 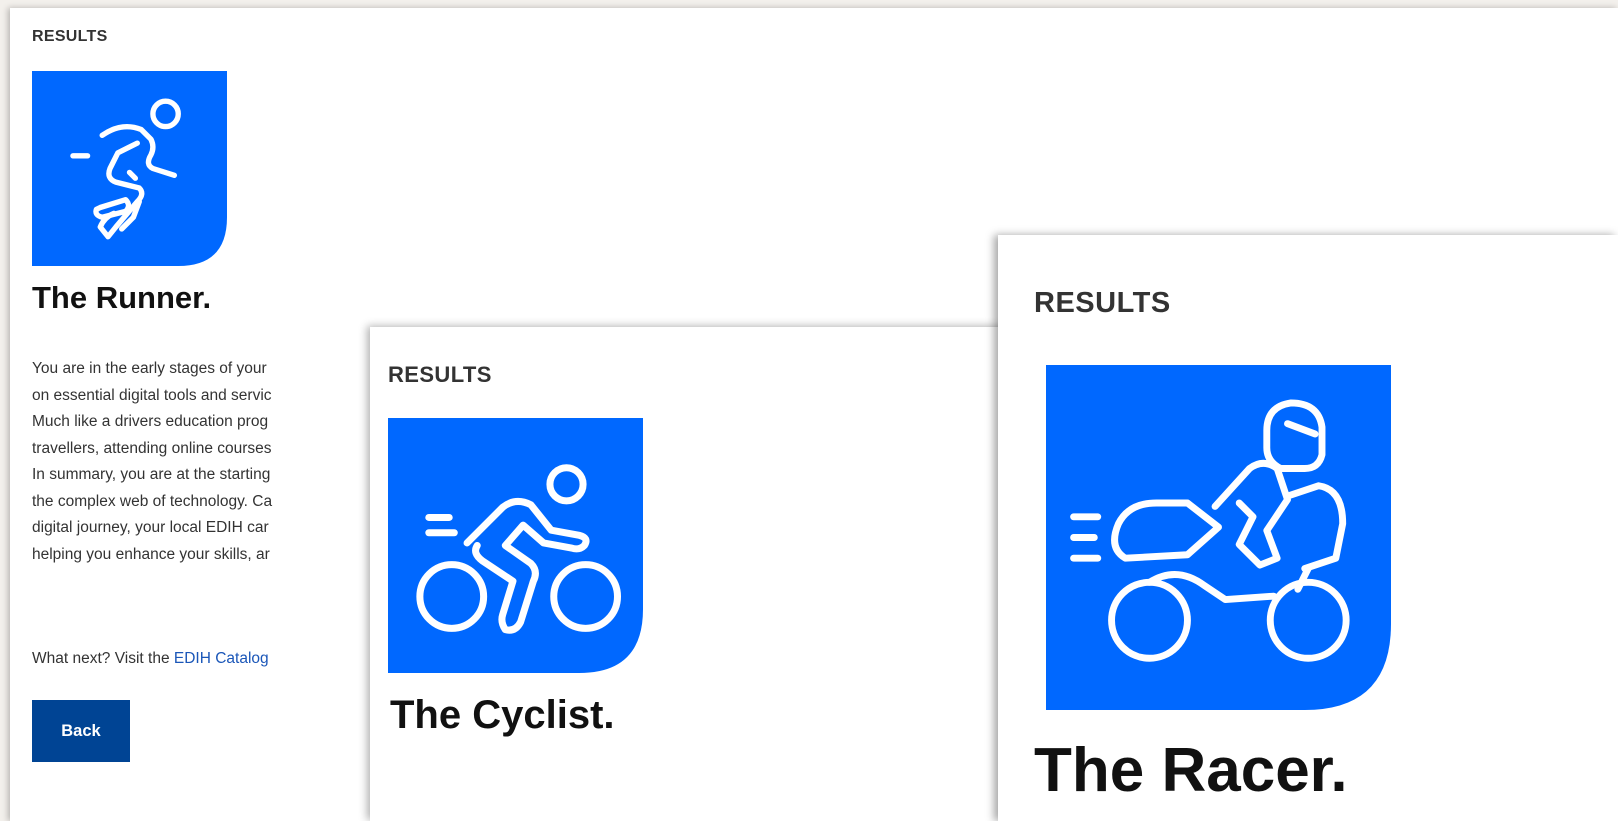 I want to click on back-button: Back, so click(x=81, y=731).